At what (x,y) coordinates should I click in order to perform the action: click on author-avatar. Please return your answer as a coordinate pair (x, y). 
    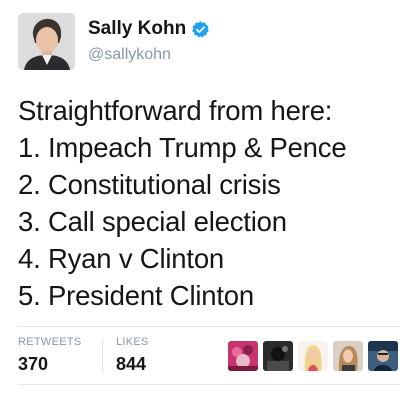
    Looking at the image, I should click on (46, 41).